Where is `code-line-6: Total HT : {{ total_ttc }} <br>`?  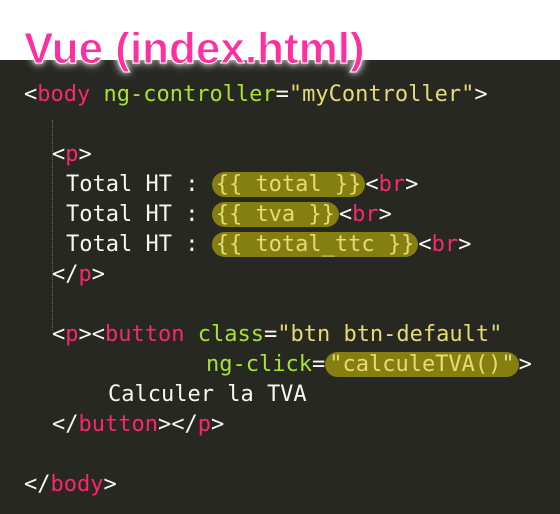
code-line-6: Total HT : {{ total_ttc }} <br> is located at coordinates (269, 244).